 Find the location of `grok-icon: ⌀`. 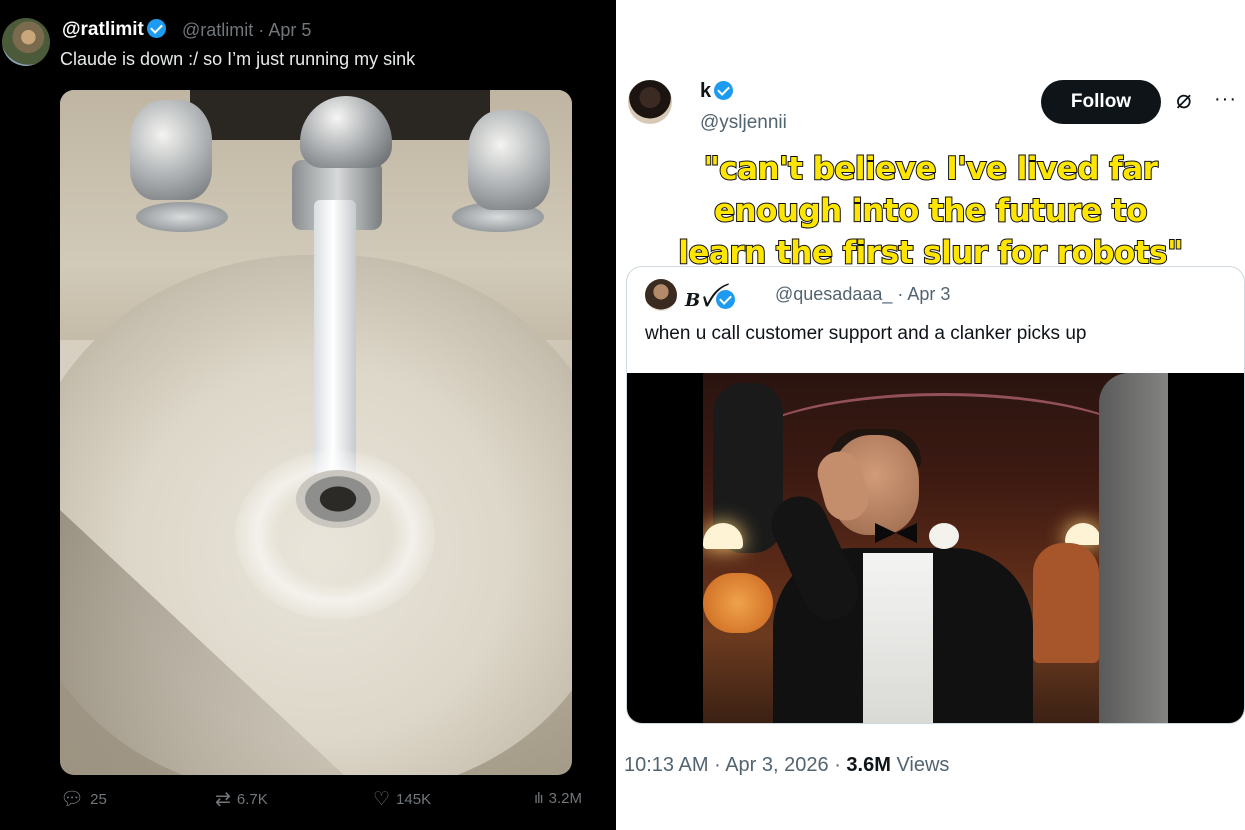

grok-icon: ⌀ is located at coordinates (1184, 99).